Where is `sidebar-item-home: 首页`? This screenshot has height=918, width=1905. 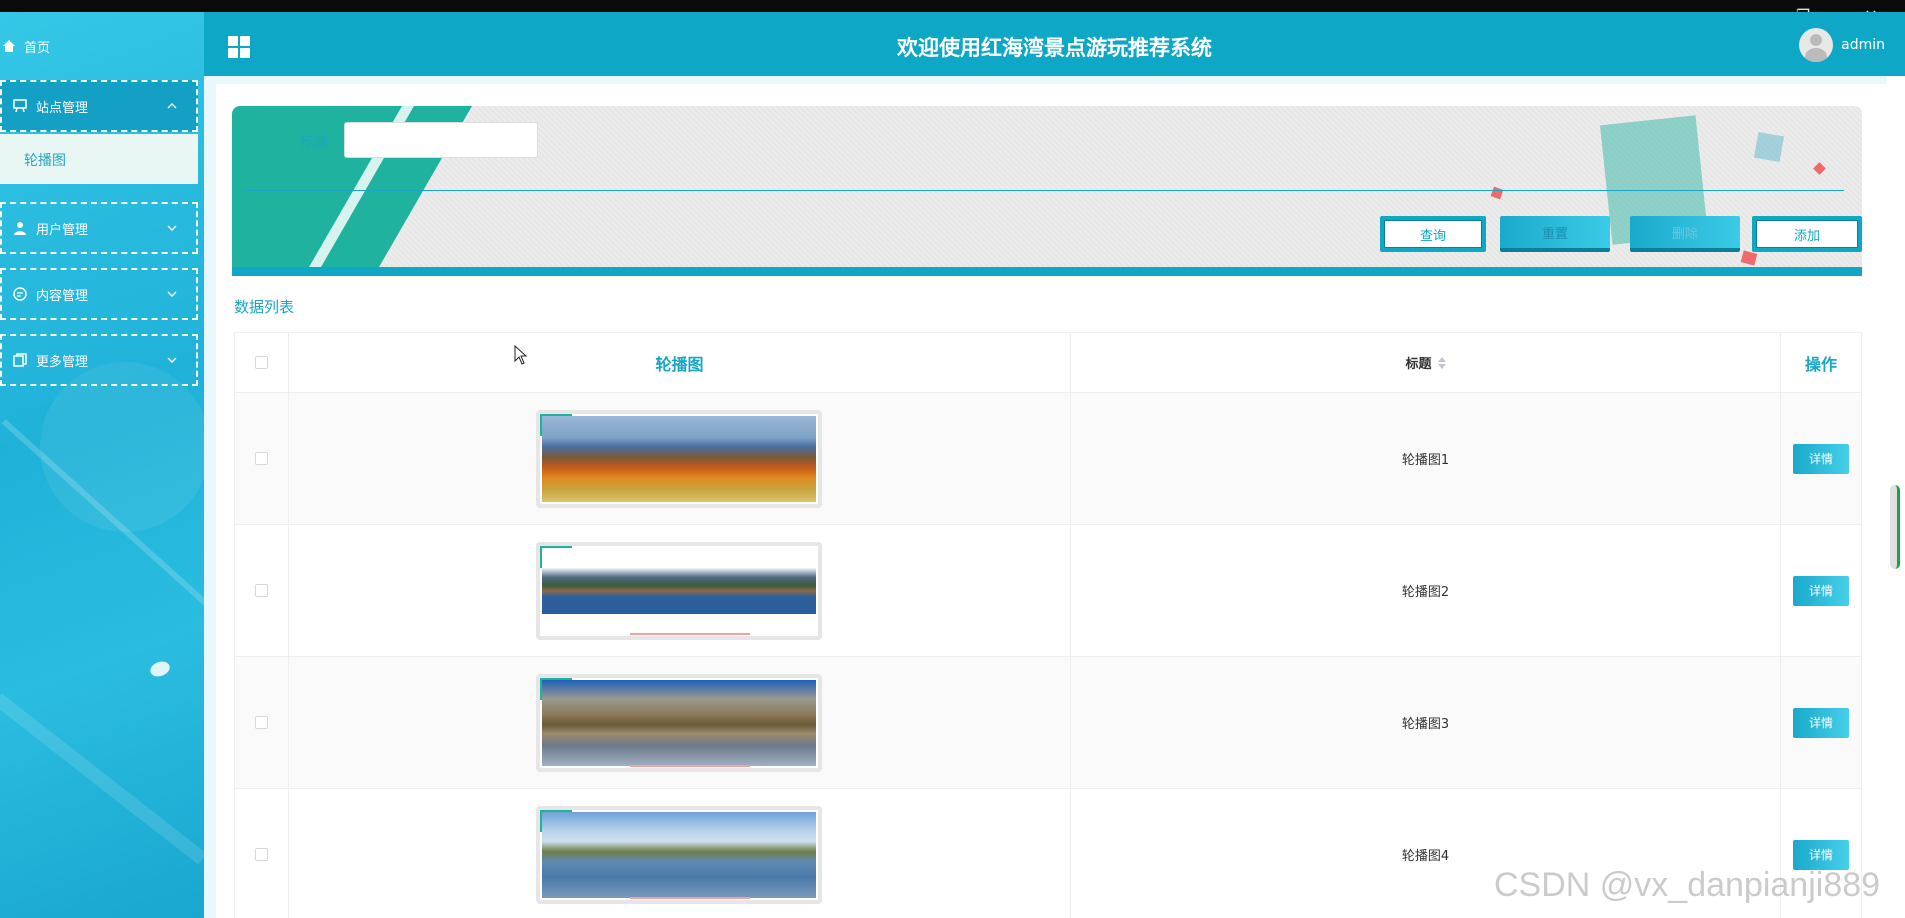
sidebar-item-home: 首页 is located at coordinates (25, 46).